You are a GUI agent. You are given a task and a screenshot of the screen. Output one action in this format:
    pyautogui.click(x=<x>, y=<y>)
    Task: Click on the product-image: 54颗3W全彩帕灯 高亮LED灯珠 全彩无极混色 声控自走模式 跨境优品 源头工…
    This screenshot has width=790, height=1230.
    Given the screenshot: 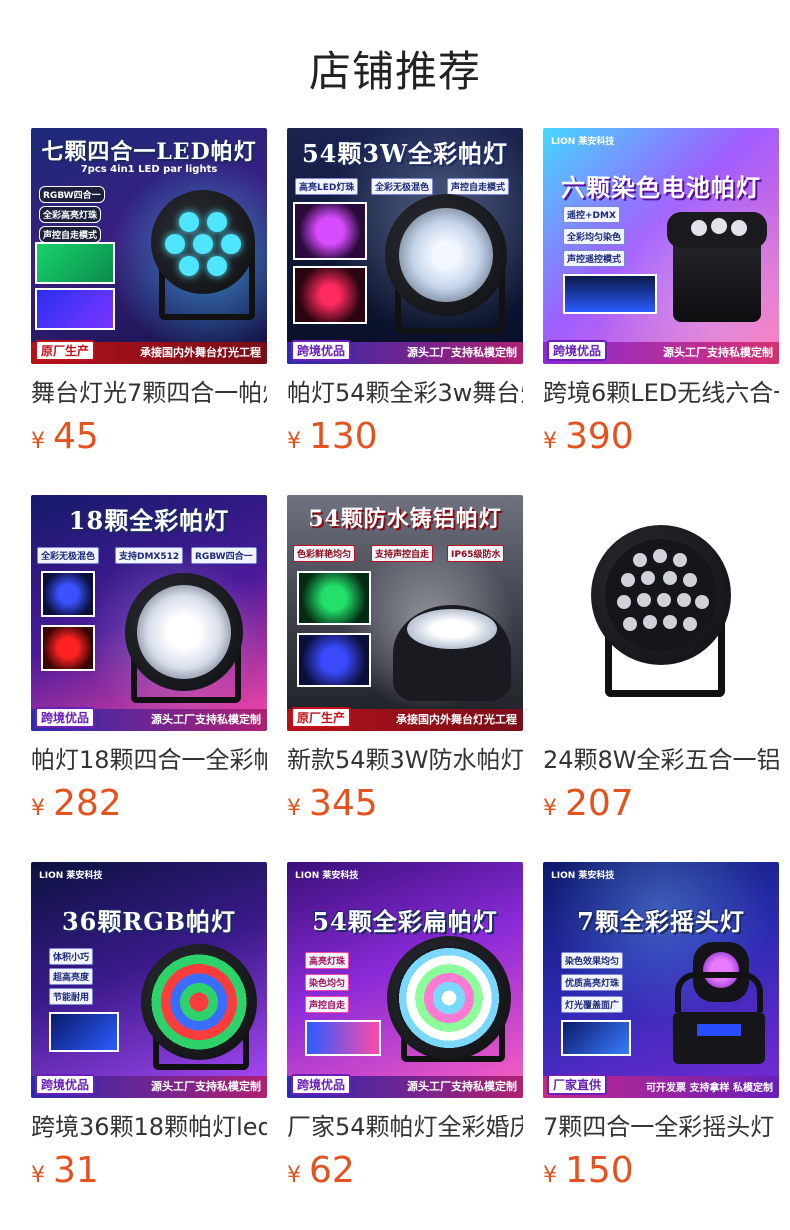 What is the action you would take?
    pyautogui.click(x=405, y=246)
    